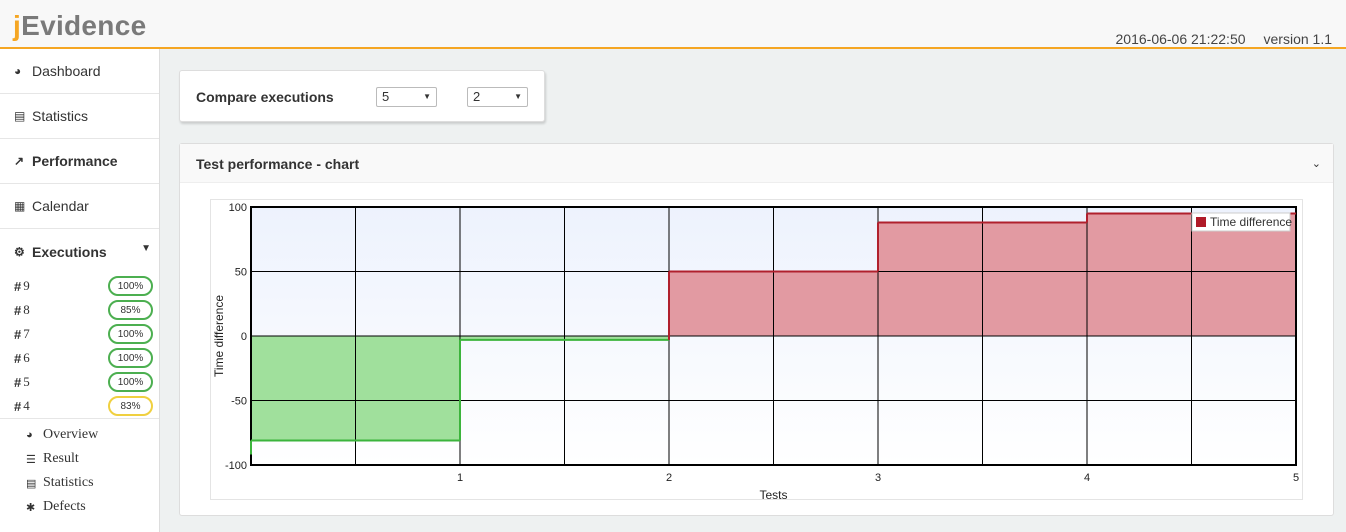 This screenshot has width=1346, height=532. I want to click on sidebar-item-performance: ↗ Performance, so click(79, 161).